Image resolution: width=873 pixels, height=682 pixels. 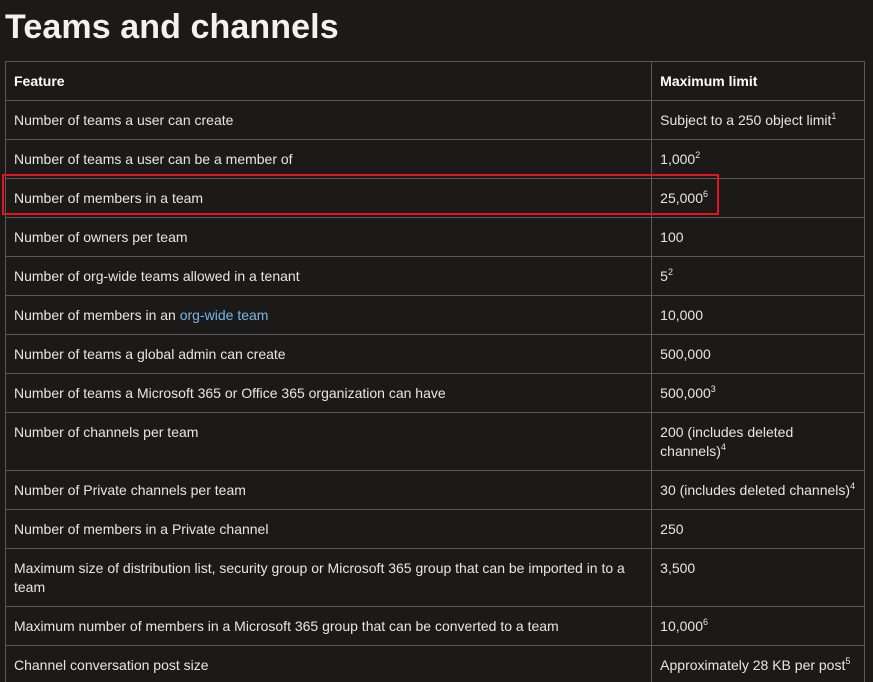 What do you see at coordinates (328, 529) in the screenshot?
I see `feature-cell: Number of members in a Private channel` at bounding box center [328, 529].